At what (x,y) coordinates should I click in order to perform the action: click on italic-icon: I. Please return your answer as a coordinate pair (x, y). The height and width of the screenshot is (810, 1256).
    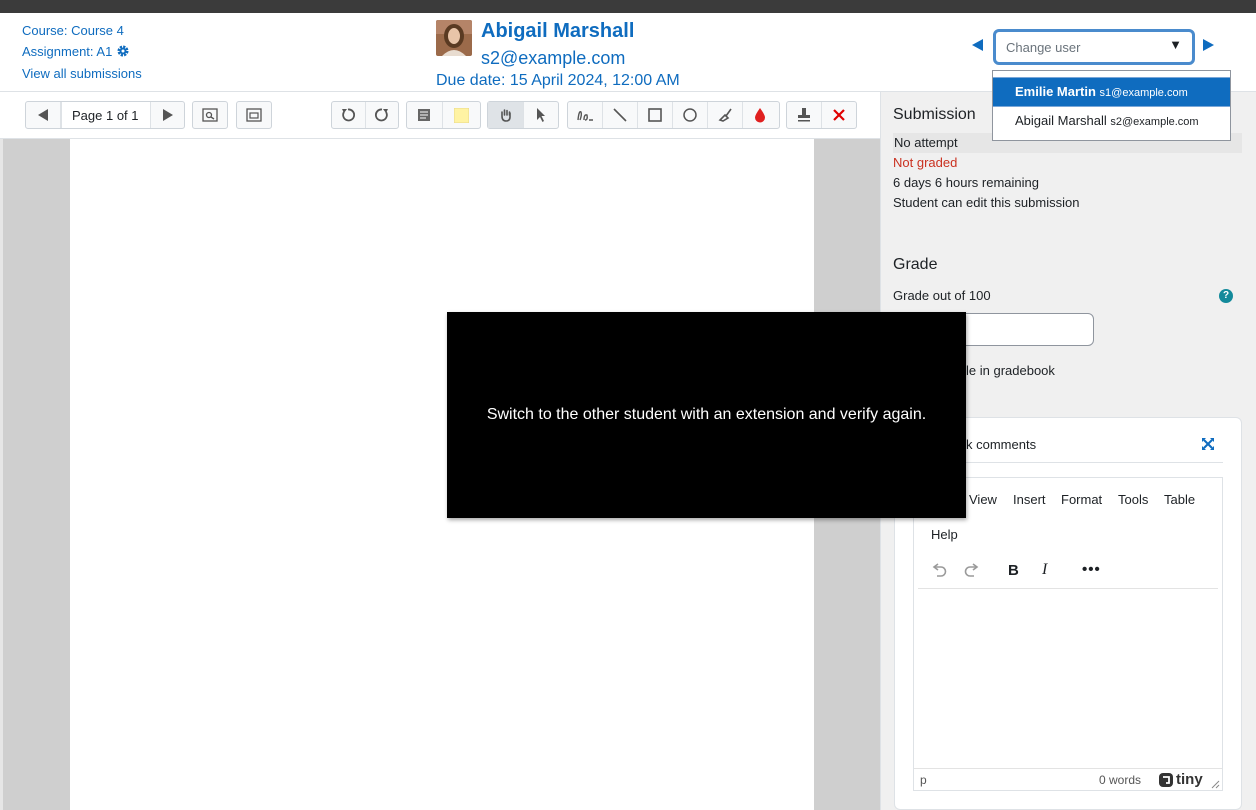
    Looking at the image, I should click on (1044, 570).